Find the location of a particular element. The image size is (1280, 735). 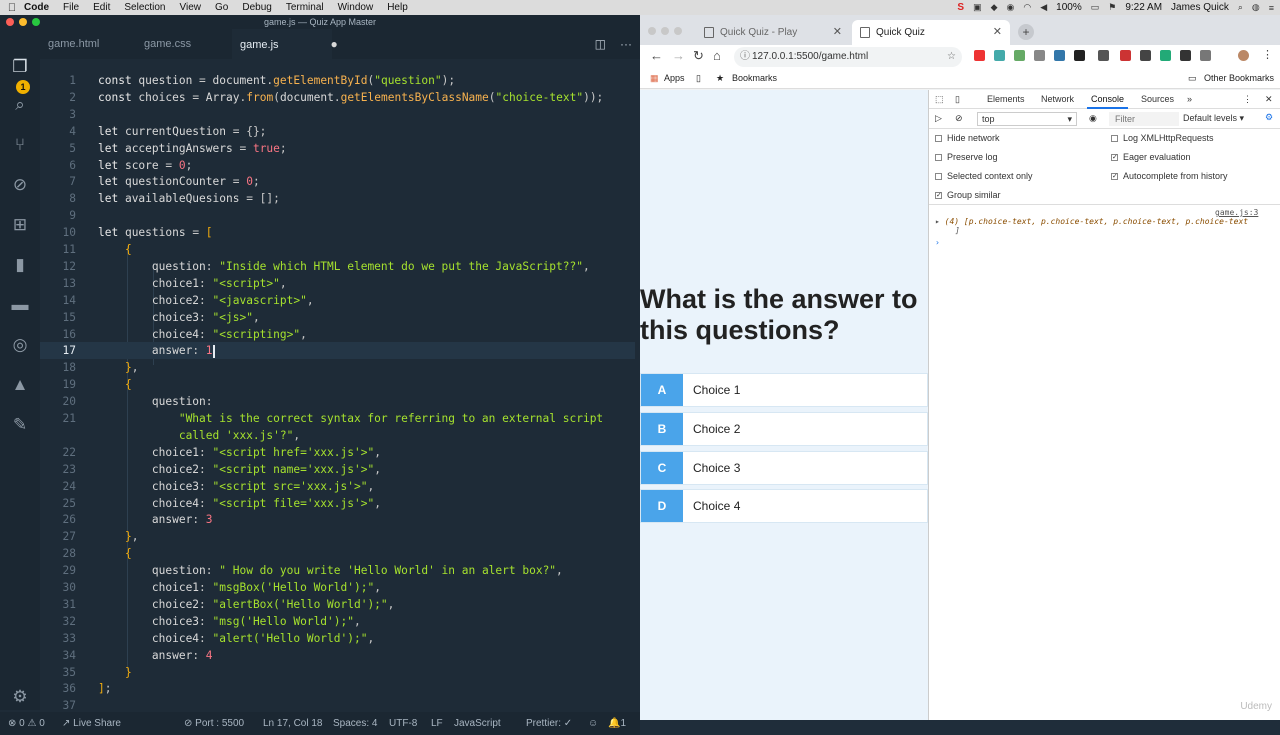

debug-icon: ⊘ is located at coordinates (20, 185).